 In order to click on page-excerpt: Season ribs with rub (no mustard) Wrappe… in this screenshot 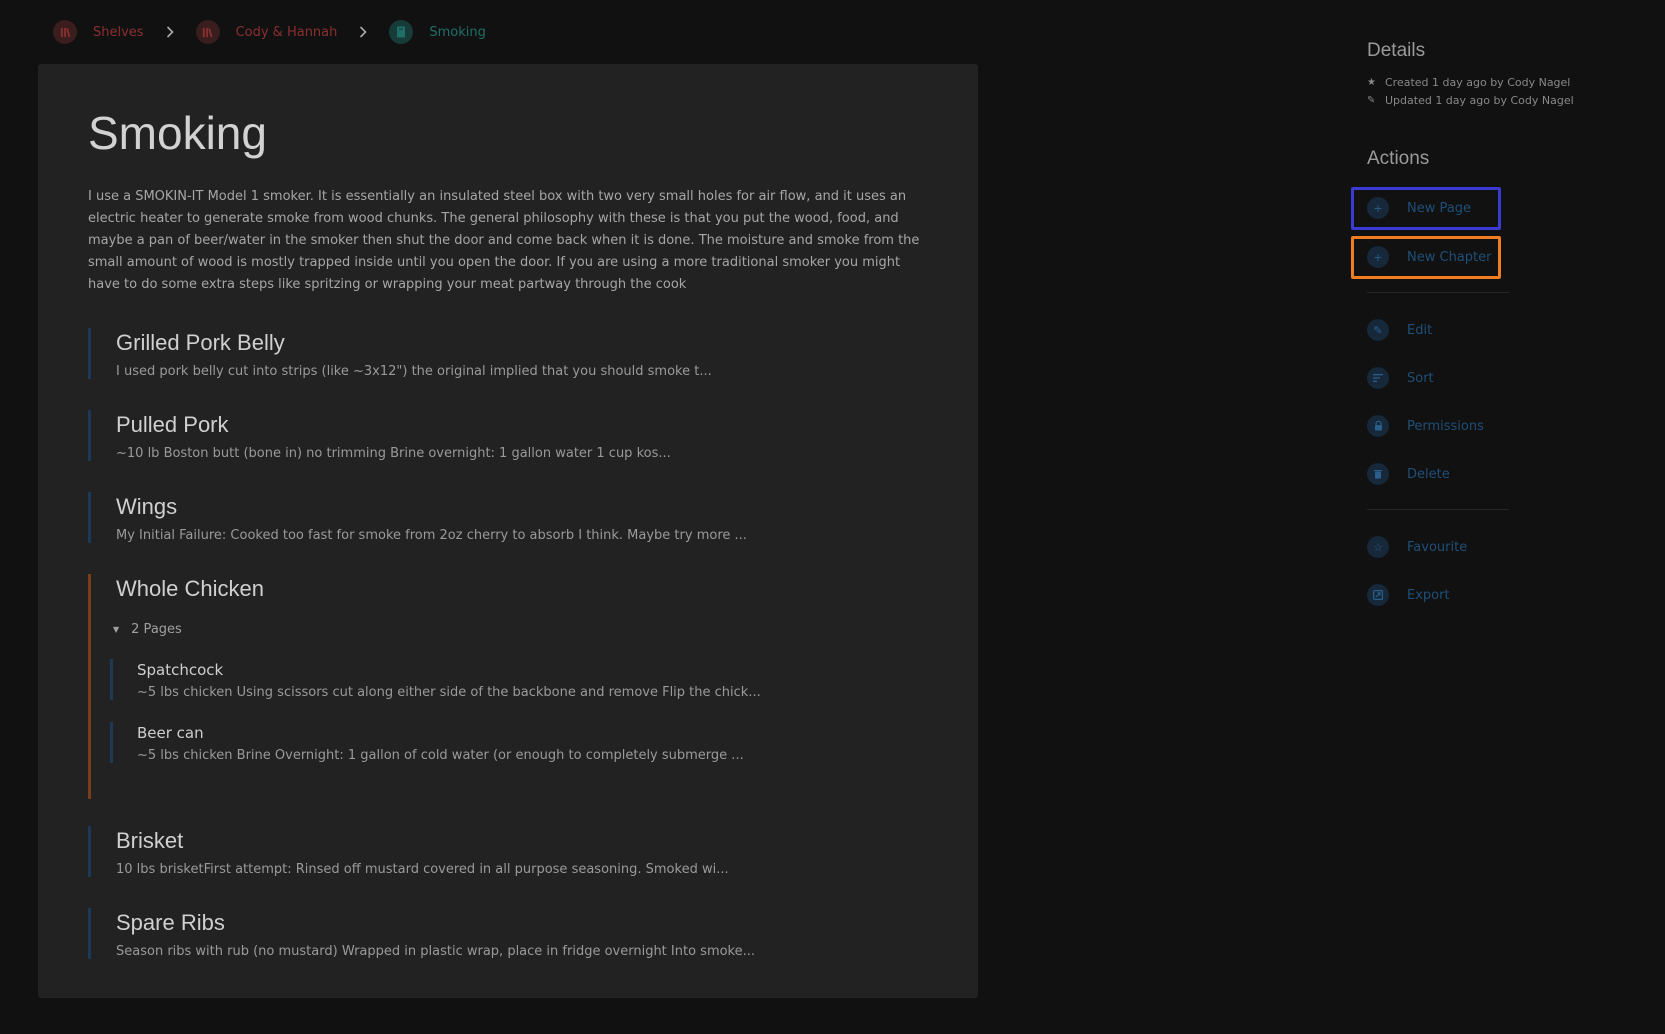, I will do `click(436, 951)`.